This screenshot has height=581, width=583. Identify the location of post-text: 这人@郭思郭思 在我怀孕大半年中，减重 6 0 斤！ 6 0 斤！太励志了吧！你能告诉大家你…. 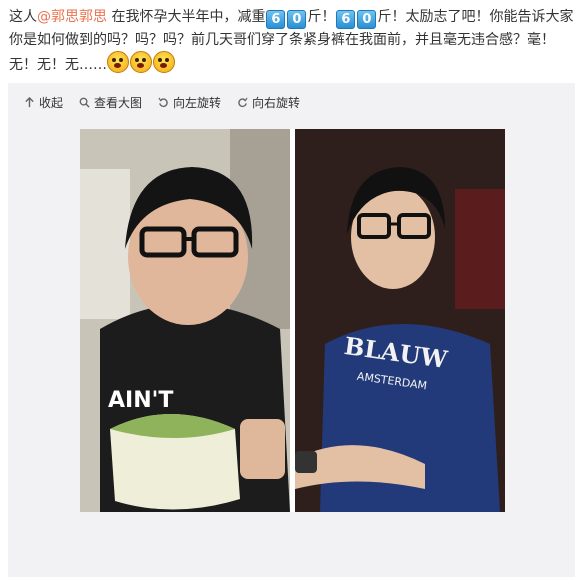
(292, 41).